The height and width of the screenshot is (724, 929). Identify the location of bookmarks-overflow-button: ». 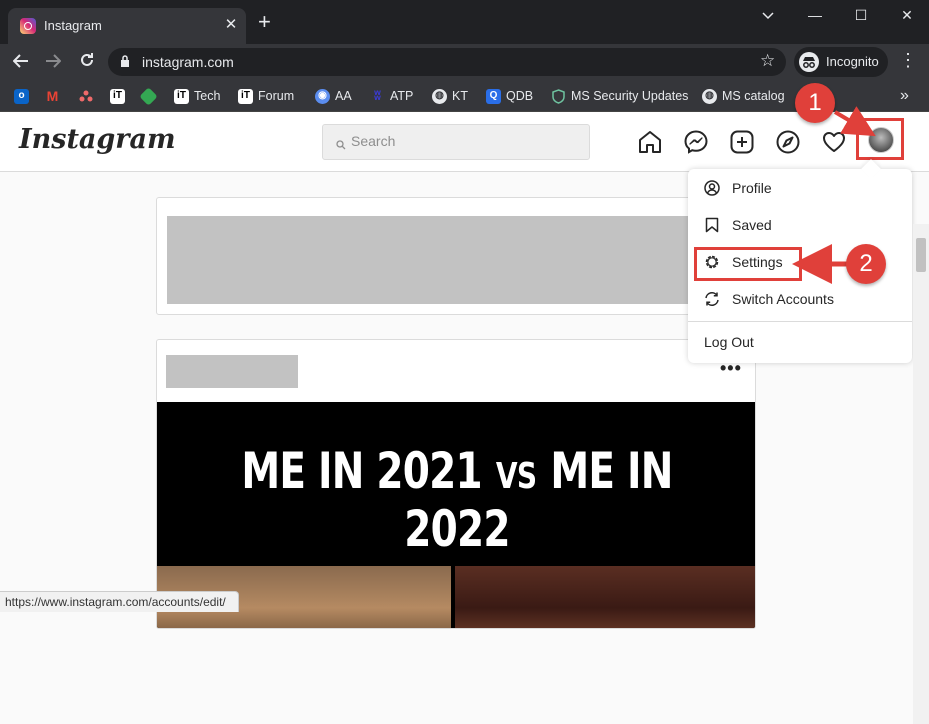
(904, 96).